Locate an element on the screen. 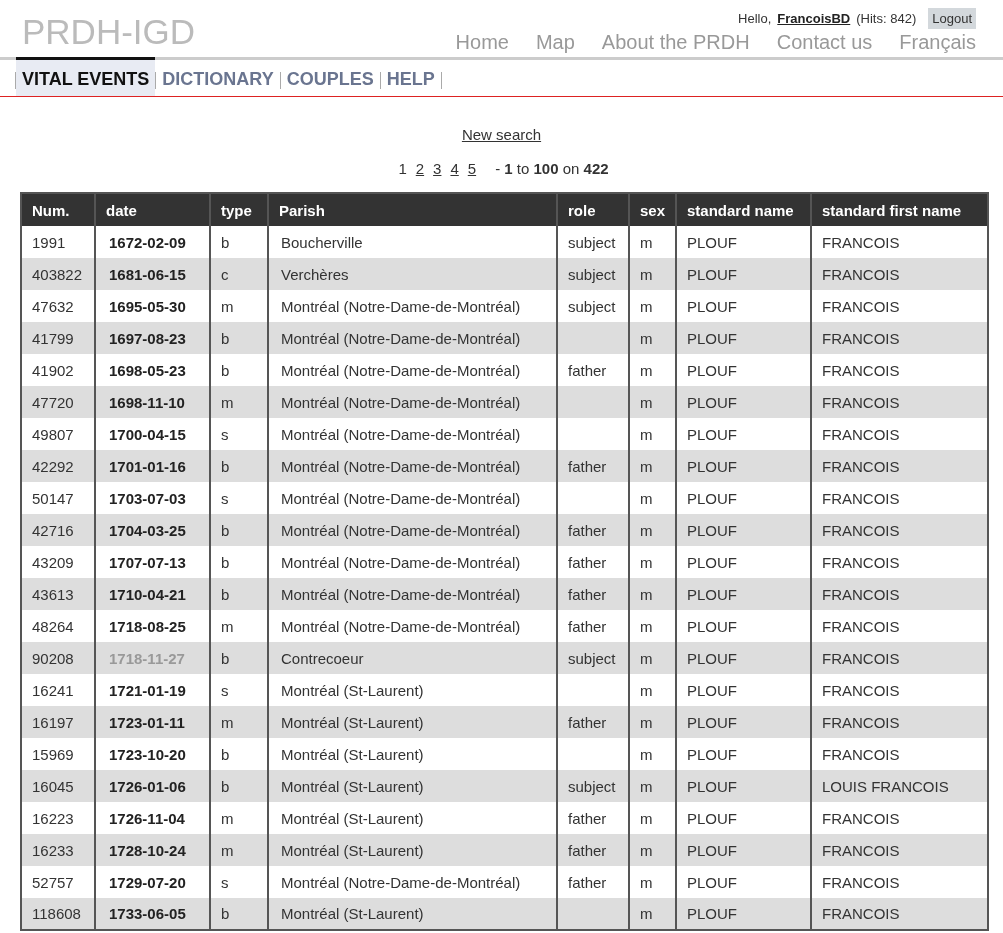 This screenshot has height=933, width=1003. tab: HELP is located at coordinates (410, 76).